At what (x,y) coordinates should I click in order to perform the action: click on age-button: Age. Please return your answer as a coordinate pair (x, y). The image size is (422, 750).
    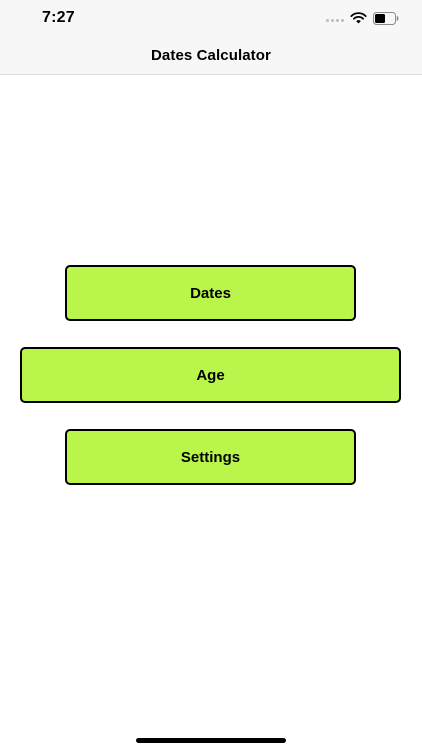
    Looking at the image, I should click on (210, 375).